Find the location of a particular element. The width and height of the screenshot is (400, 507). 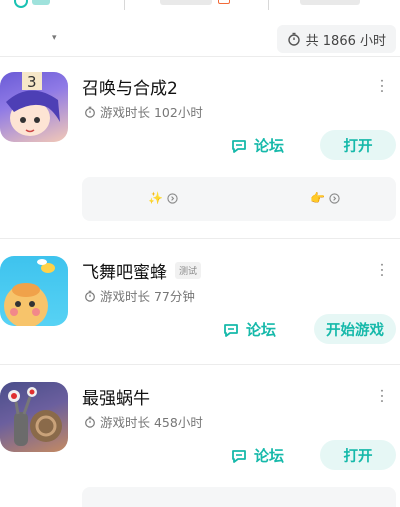

game-title-text: 最强蜗牛 is located at coordinates (116, 399).